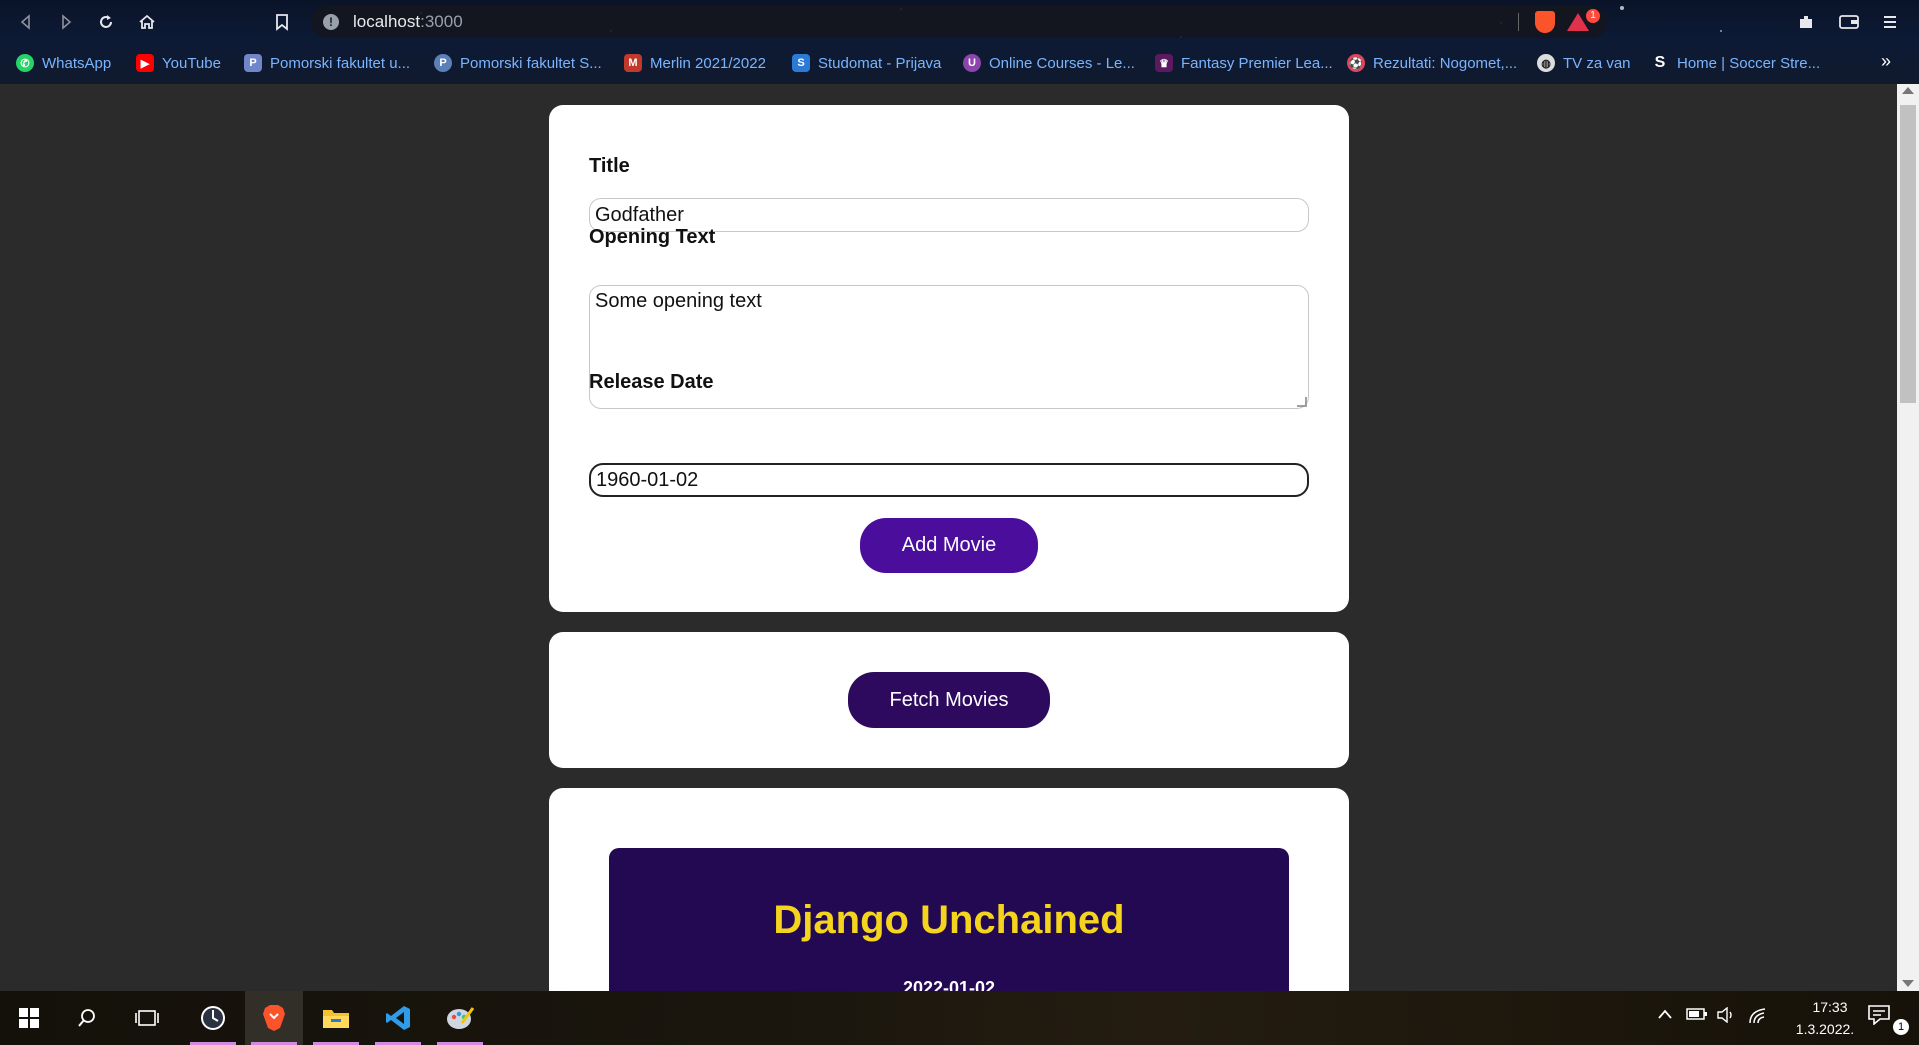 This screenshot has height=1045, width=1919. What do you see at coordinates (651, 382) in the screenshot?
I see `release-date-label: Release Date` at bounding box center [651, 382].